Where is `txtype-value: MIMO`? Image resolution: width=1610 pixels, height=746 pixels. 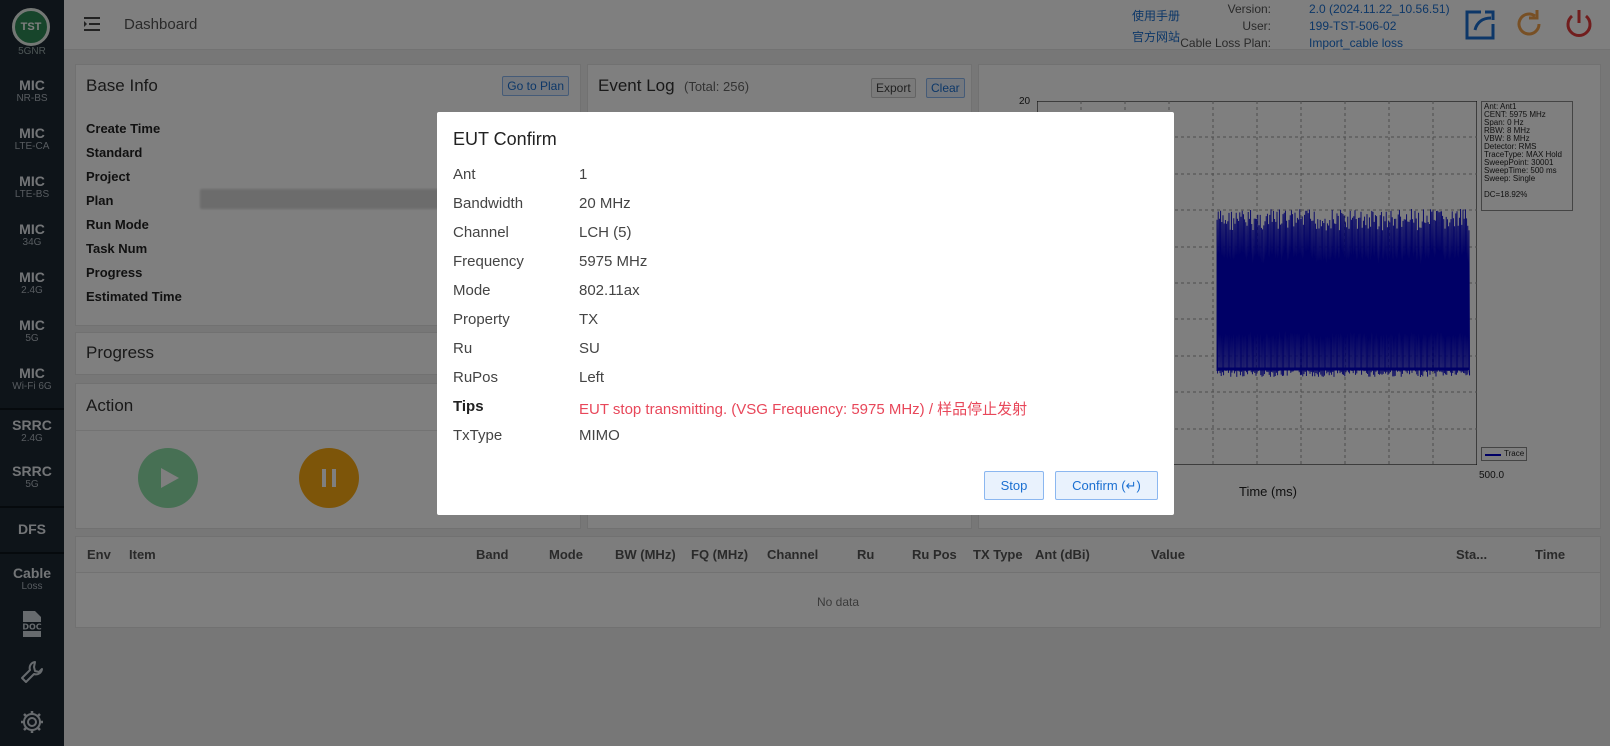 txtype-value: MIMO is located at coordinates (599, 435).